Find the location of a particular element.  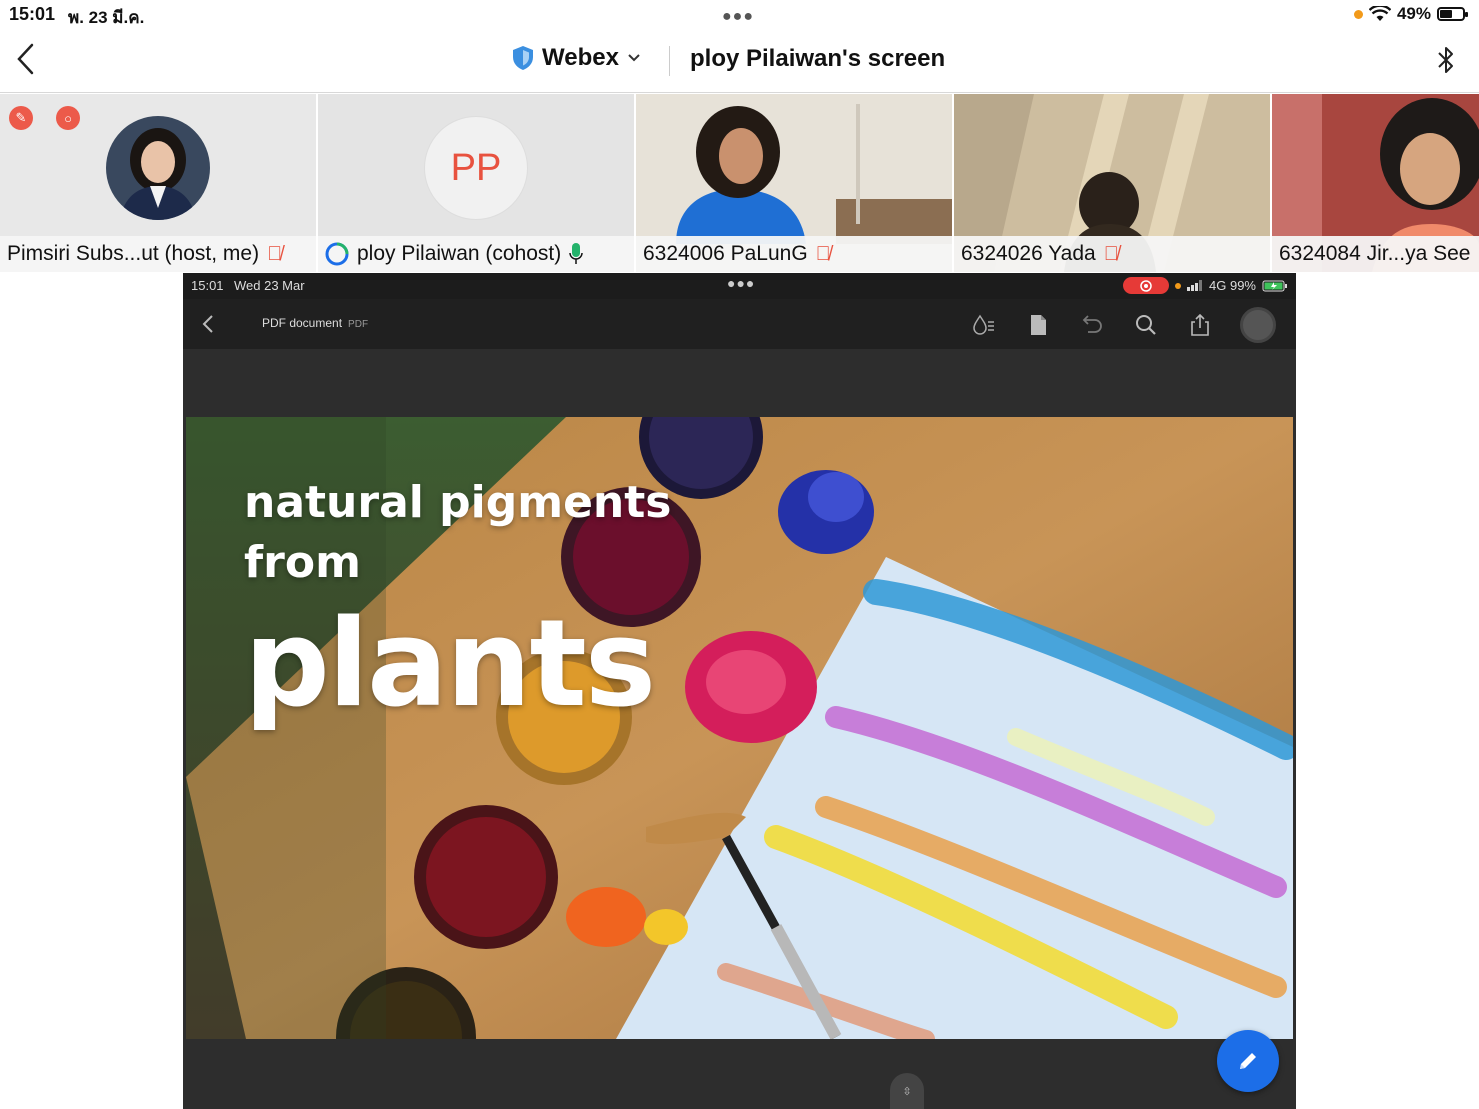

share-icon is located at coordinates (1200, 325).